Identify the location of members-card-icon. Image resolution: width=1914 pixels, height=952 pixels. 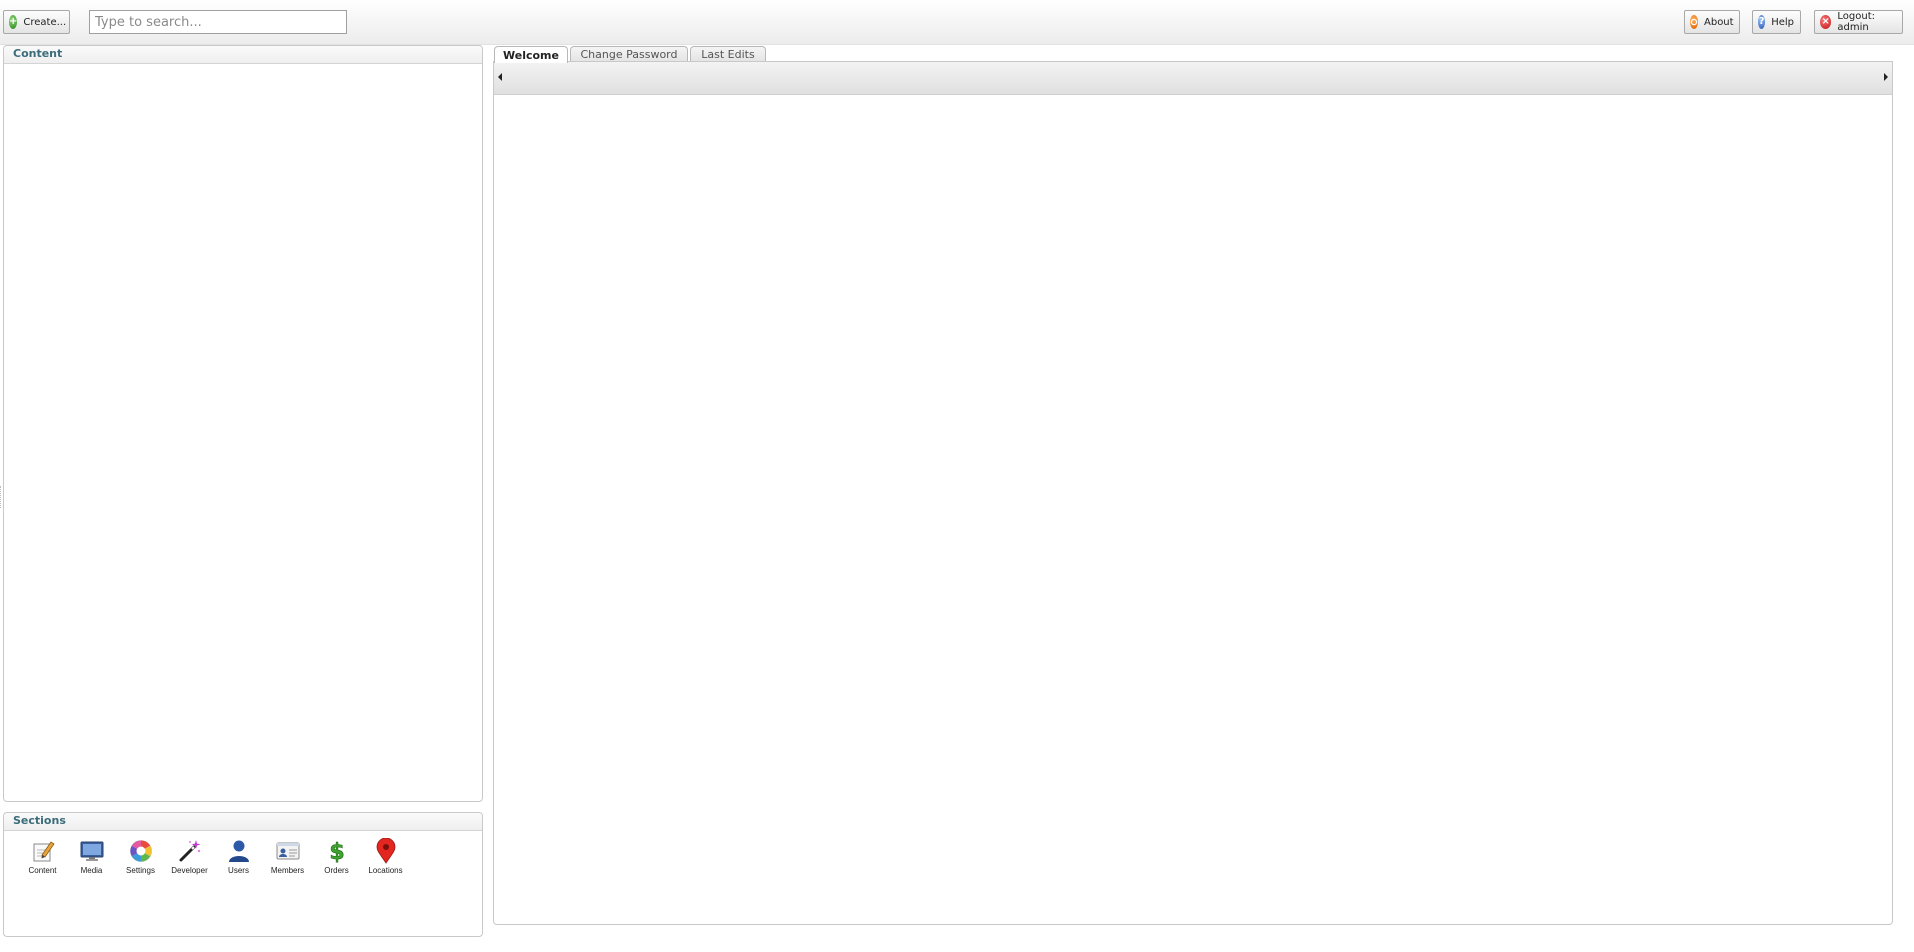
(288, 851).